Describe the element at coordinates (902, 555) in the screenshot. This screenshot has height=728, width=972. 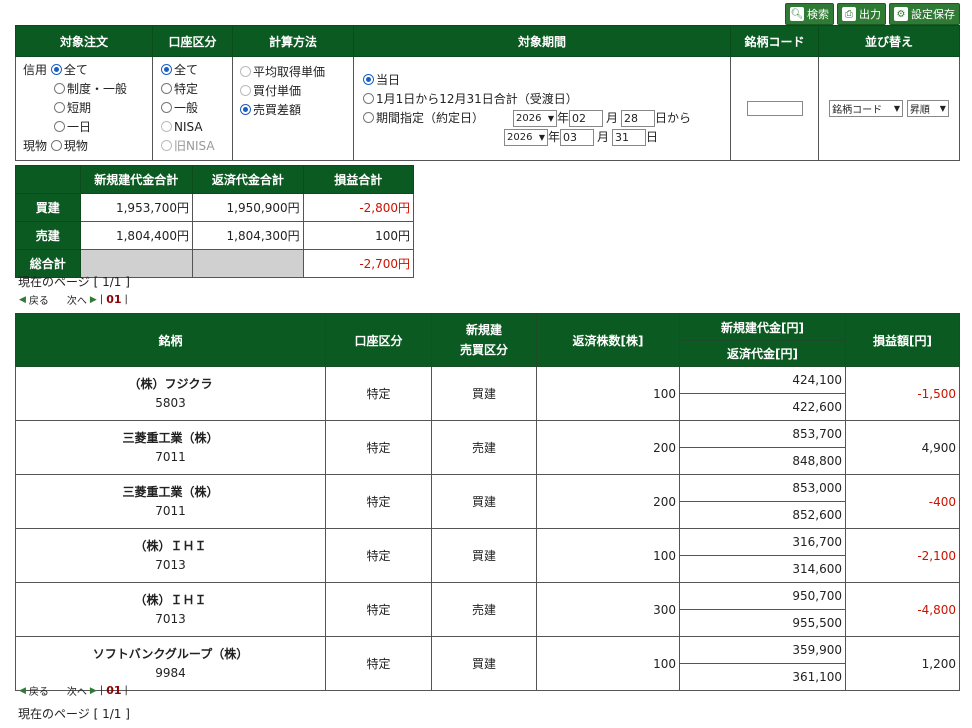
I see `profit-loss: -2,100` at that location.